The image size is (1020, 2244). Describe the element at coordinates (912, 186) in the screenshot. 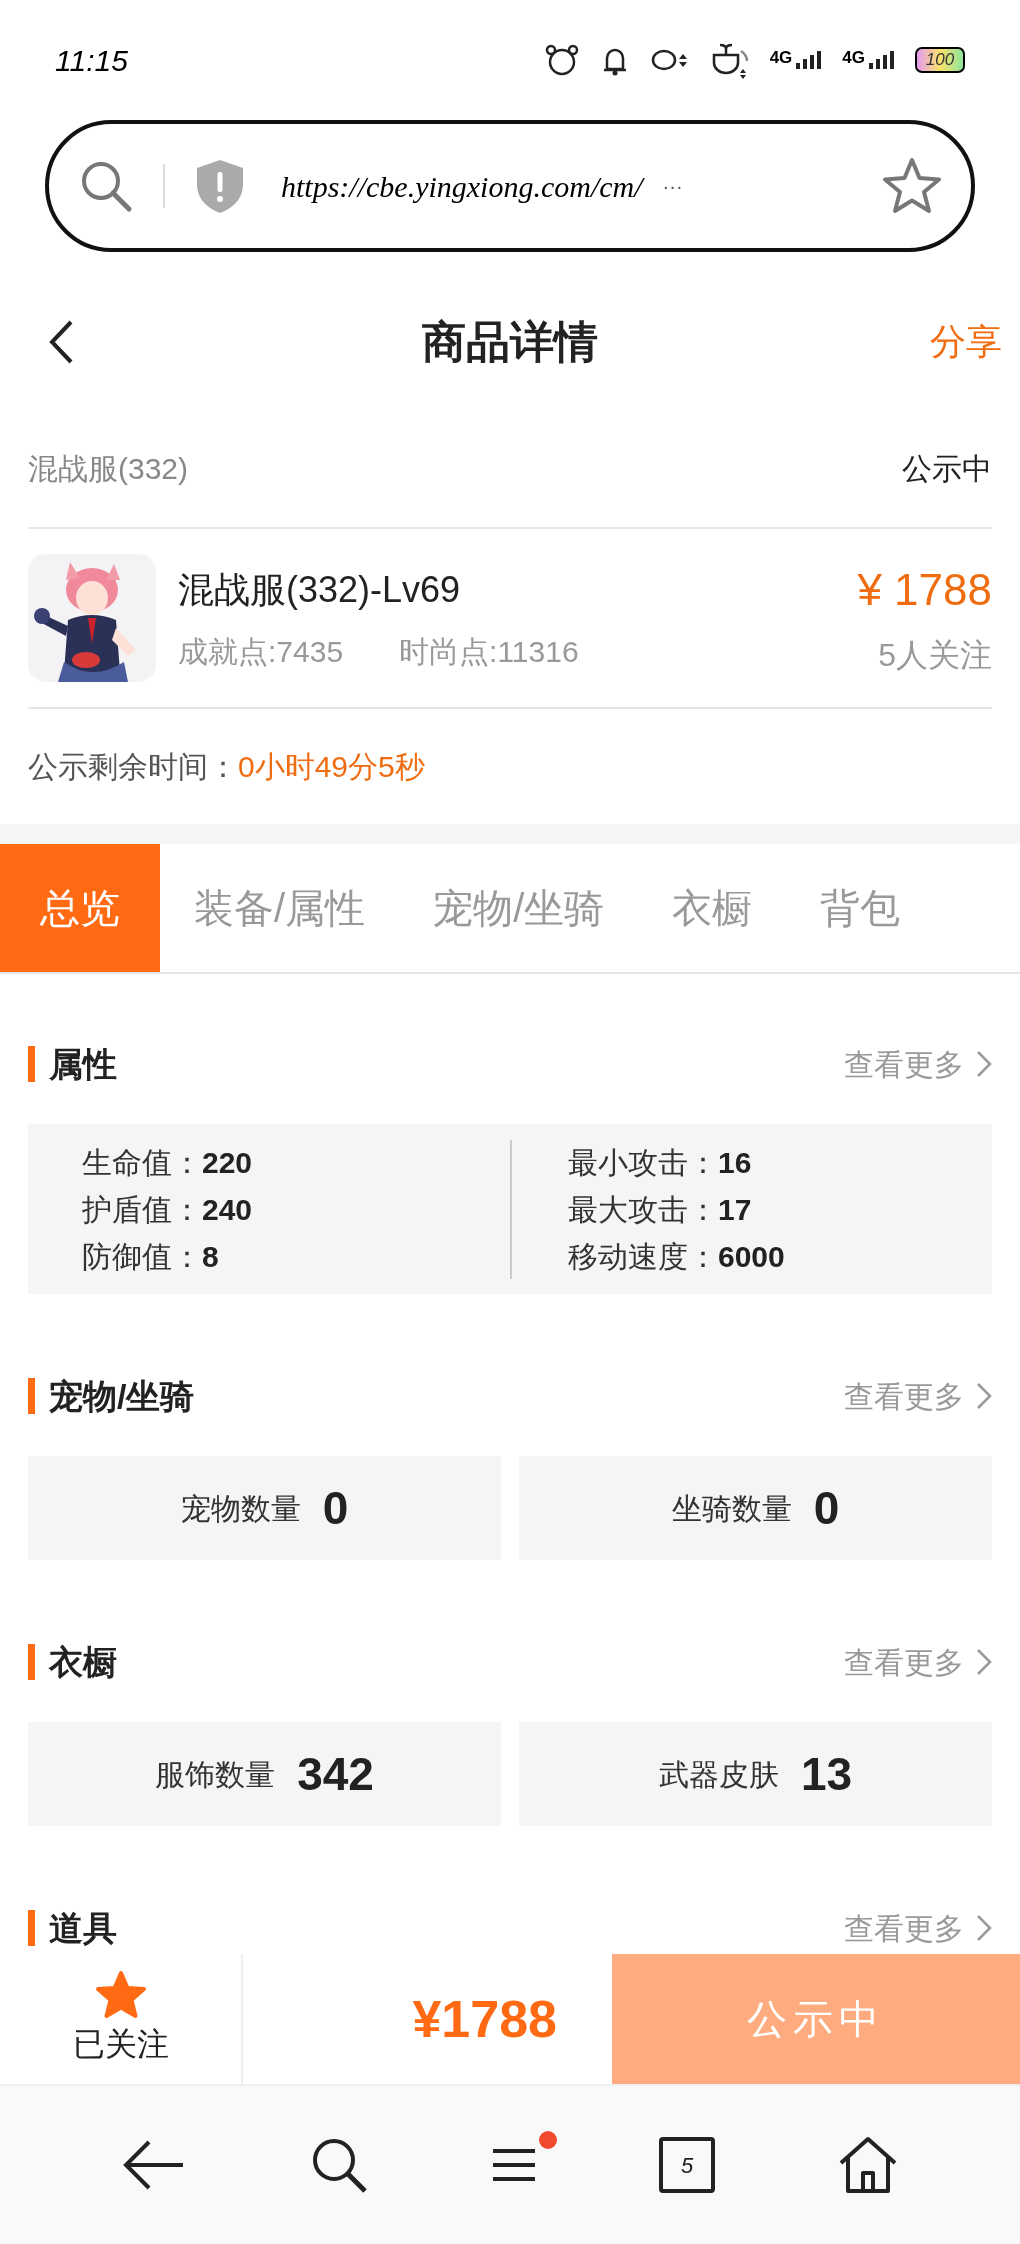

I see `bookmark-star-icon` at that location.